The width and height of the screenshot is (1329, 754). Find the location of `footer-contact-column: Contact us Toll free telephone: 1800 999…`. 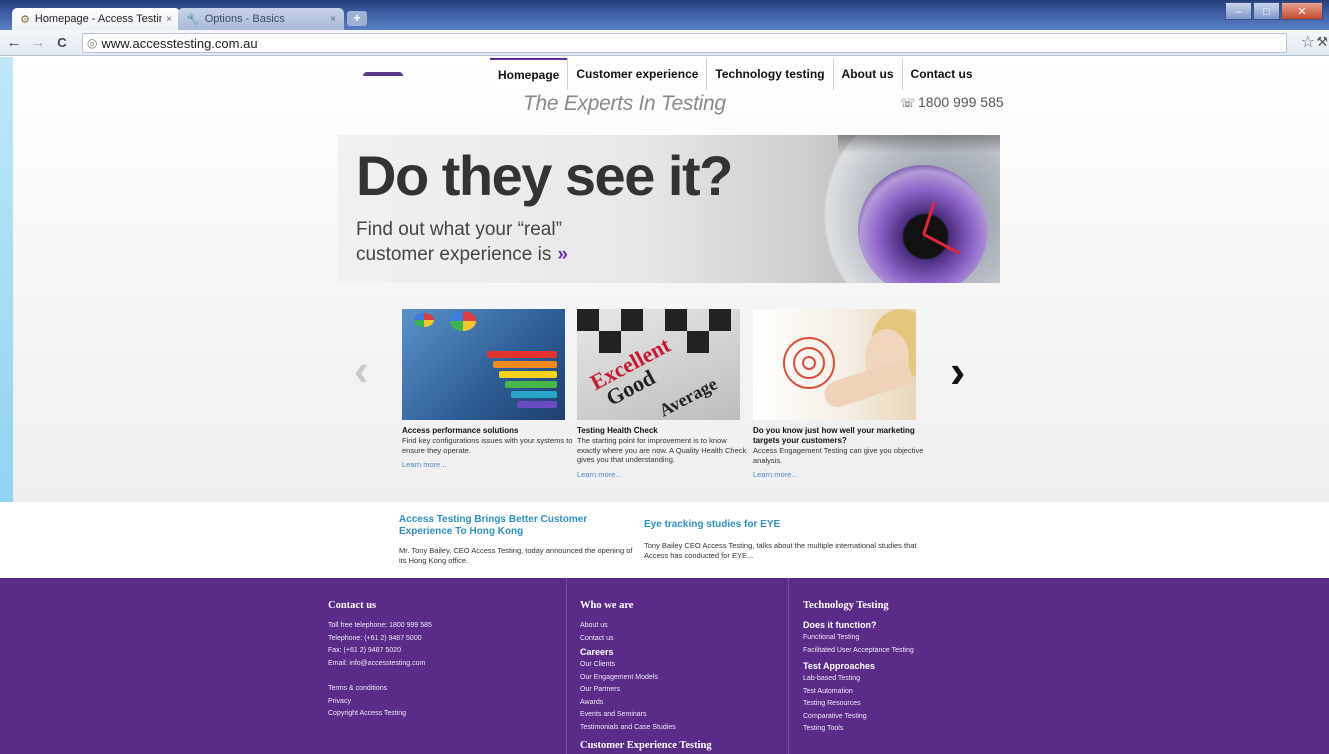

footer-contact-column: Contact us Toll free telephone: 1800 999… is located at coordinates (443, 666).